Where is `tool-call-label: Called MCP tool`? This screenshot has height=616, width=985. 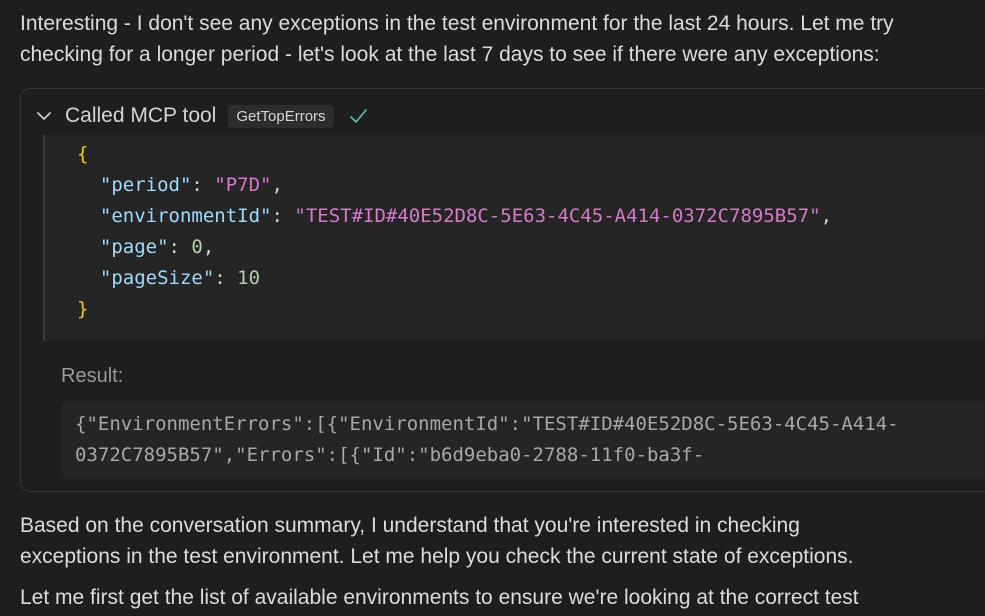 tool-call-label: Called MCP tool is located at coordinates (141, 115).